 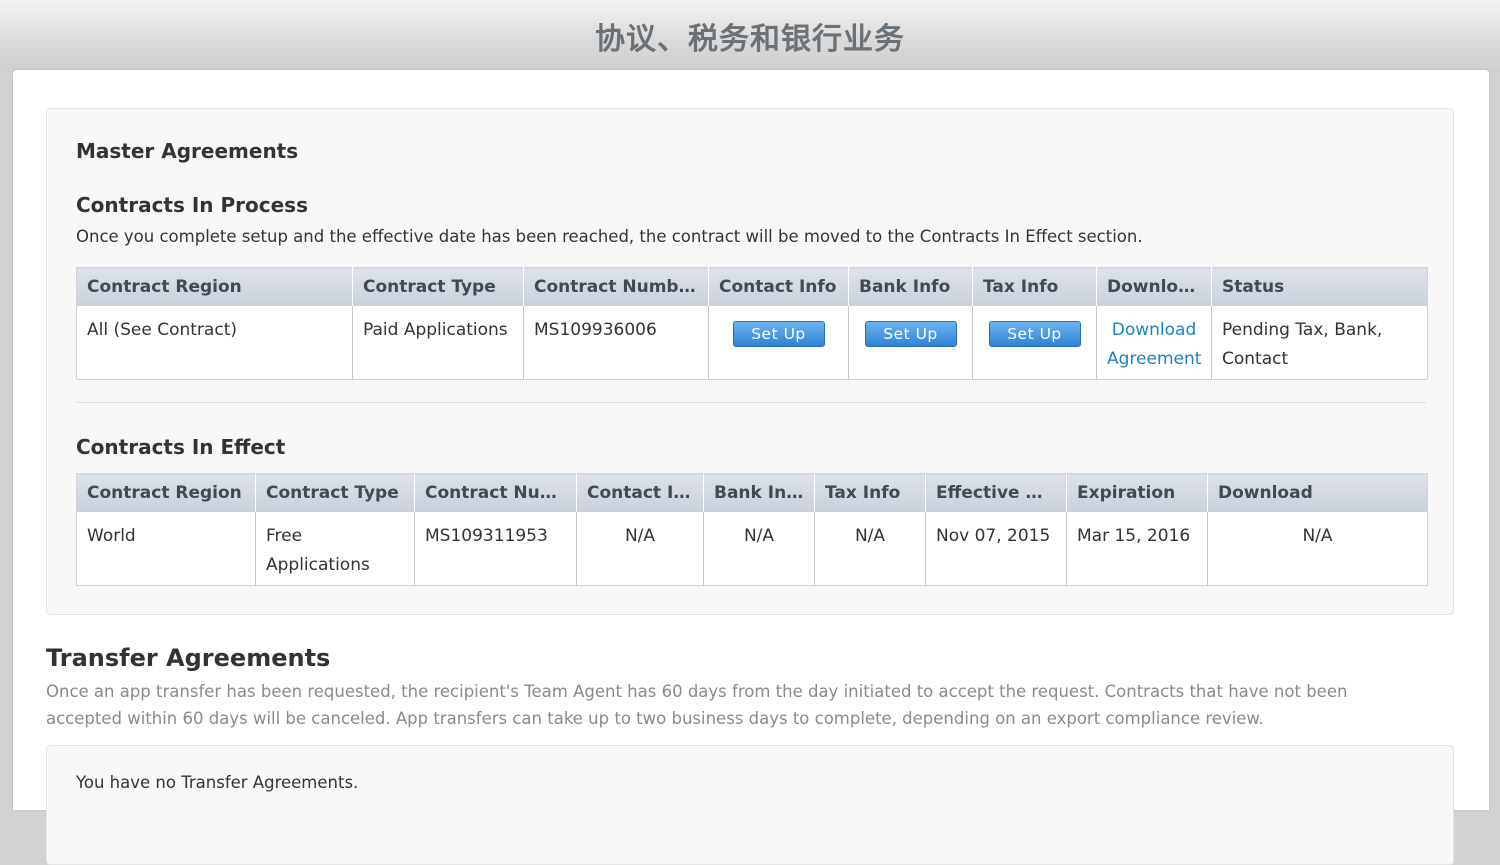 I want to click on tax-setup-button: Set Up, so click(x=1034, y=333).